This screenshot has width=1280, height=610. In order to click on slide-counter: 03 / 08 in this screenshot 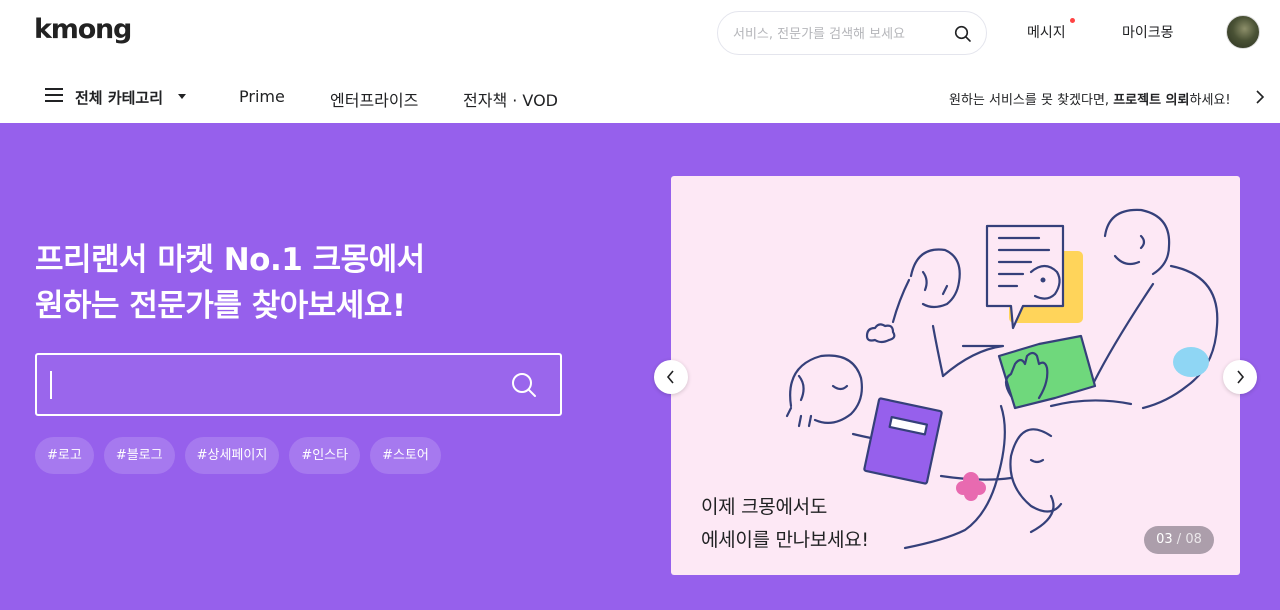, I will do `click(1179, 540)`.